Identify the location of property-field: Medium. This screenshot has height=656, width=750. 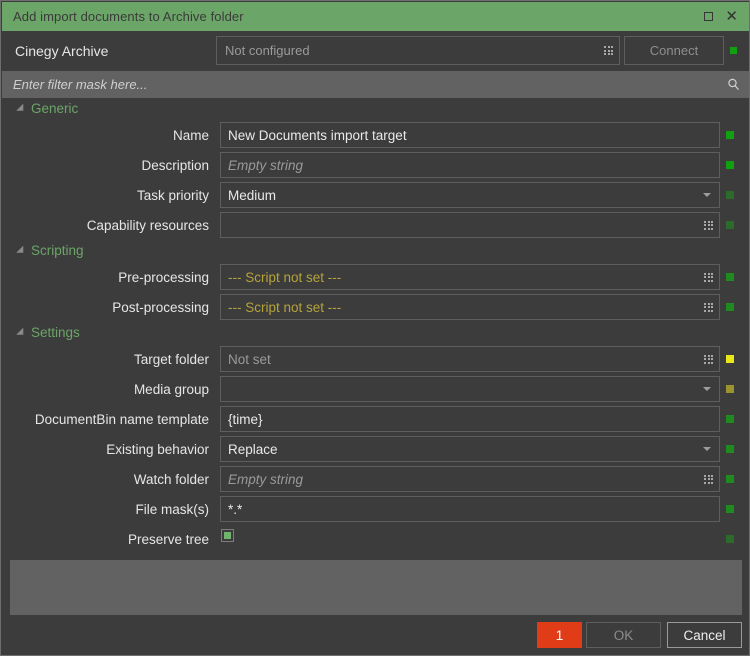
(470, 195).